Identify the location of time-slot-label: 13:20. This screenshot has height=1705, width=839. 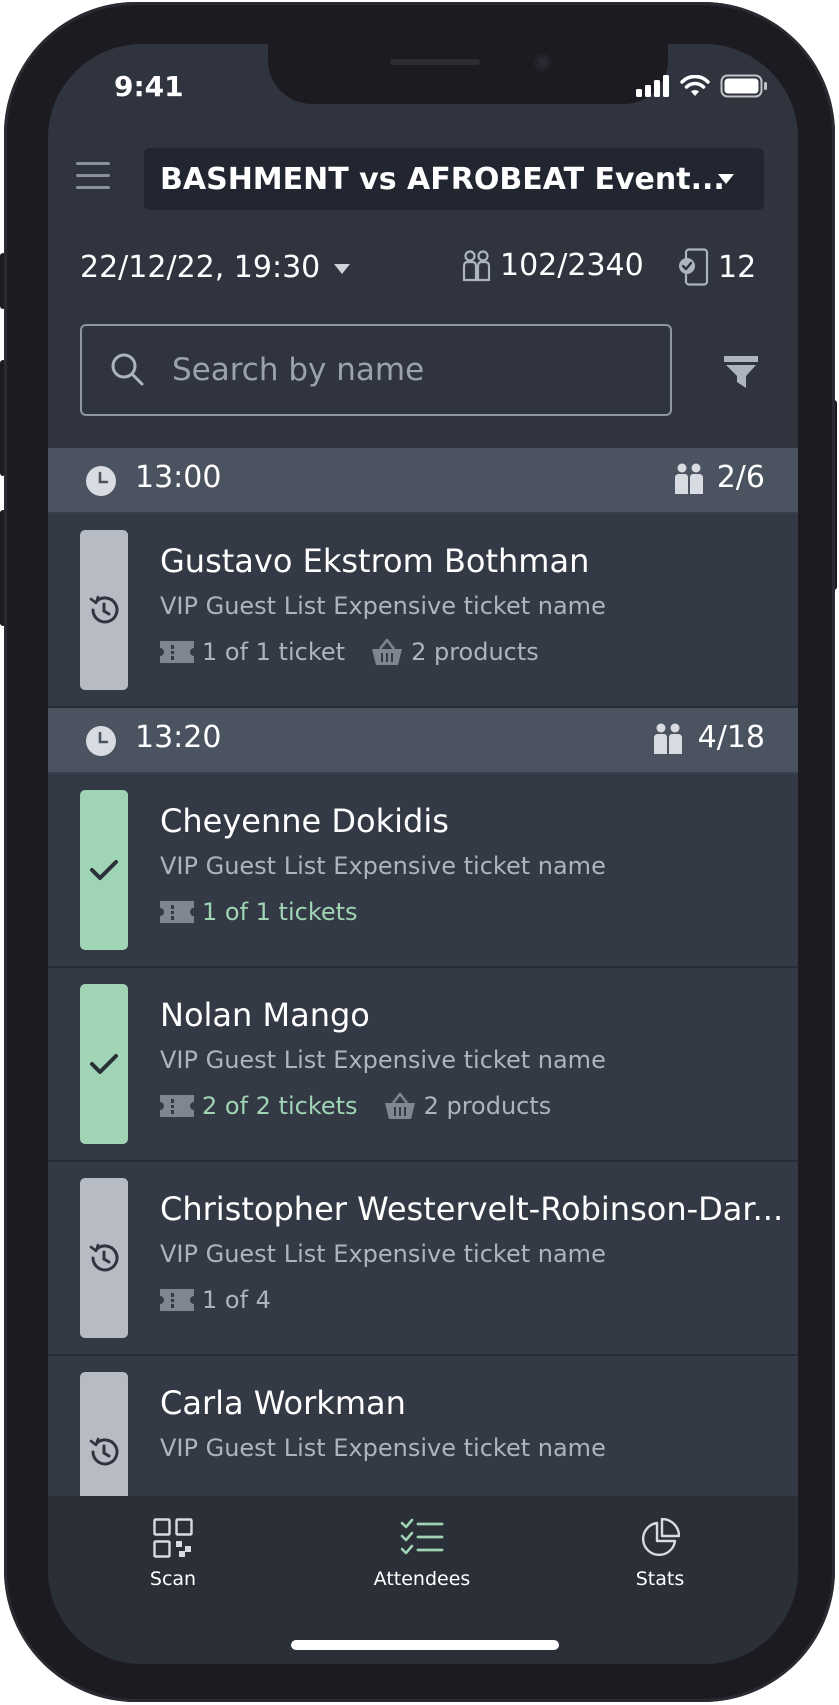
(178, 737).